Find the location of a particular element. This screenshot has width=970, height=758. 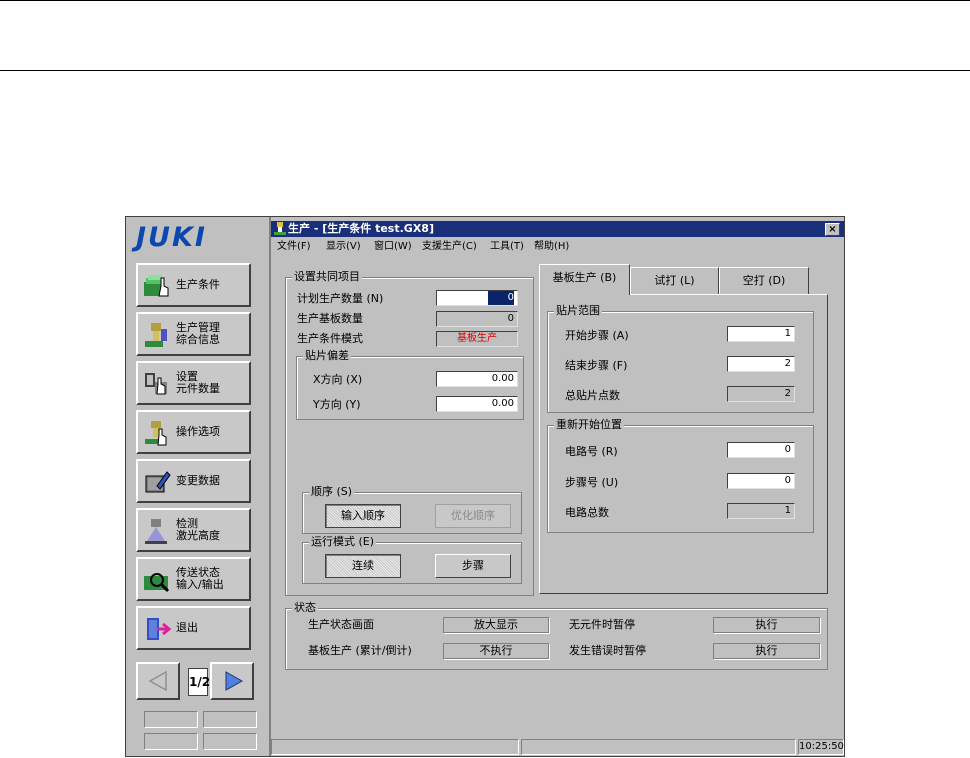

nav-component-count-button: 设置 元件数量 is located at coordinates (193, 383).